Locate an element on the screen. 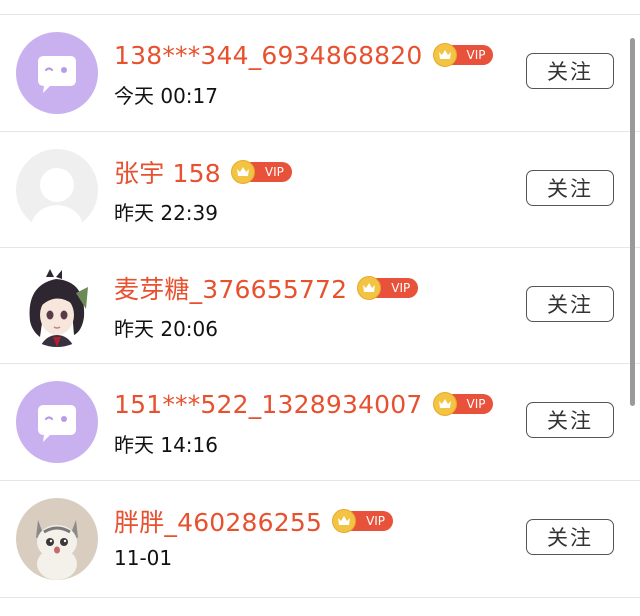 This screenshot has width=640, height=616. user-name: 138***344_6934868820 is located at coordinates (268, 55).